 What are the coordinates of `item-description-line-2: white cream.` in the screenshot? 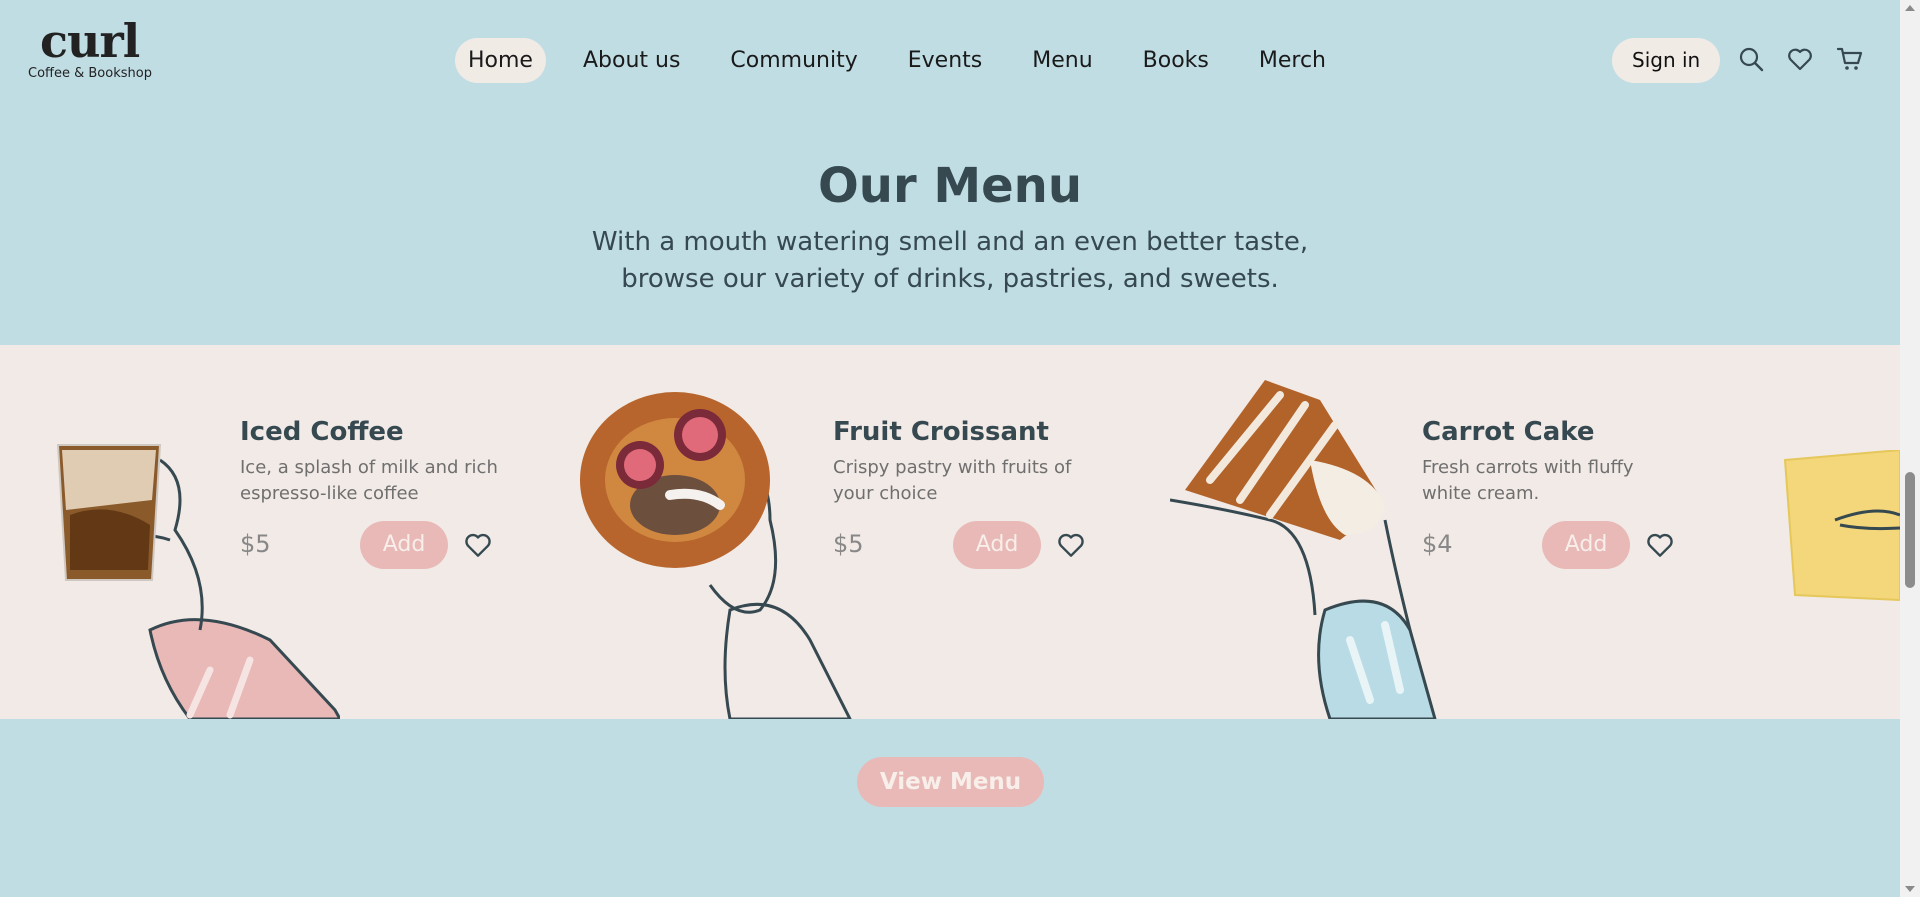 It's located at (1481, 493).